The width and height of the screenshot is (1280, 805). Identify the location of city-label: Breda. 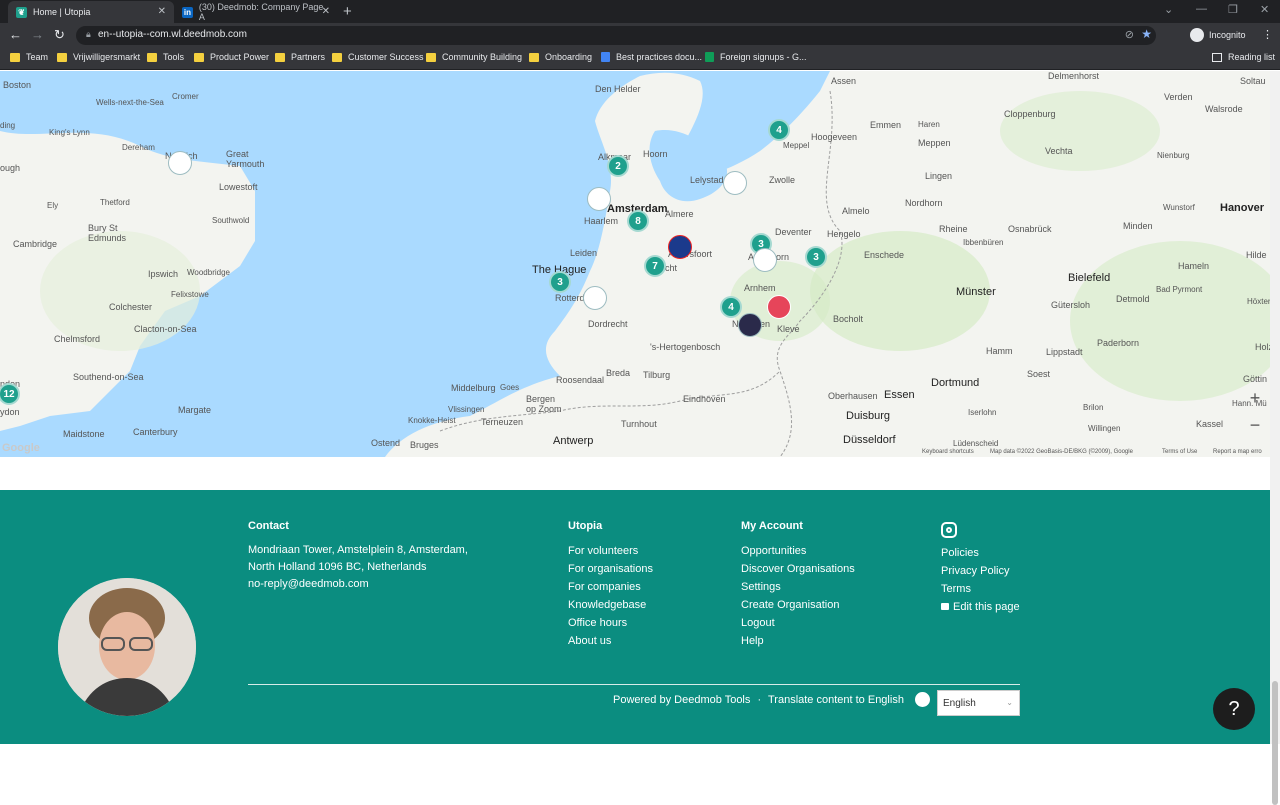
(618, 373).